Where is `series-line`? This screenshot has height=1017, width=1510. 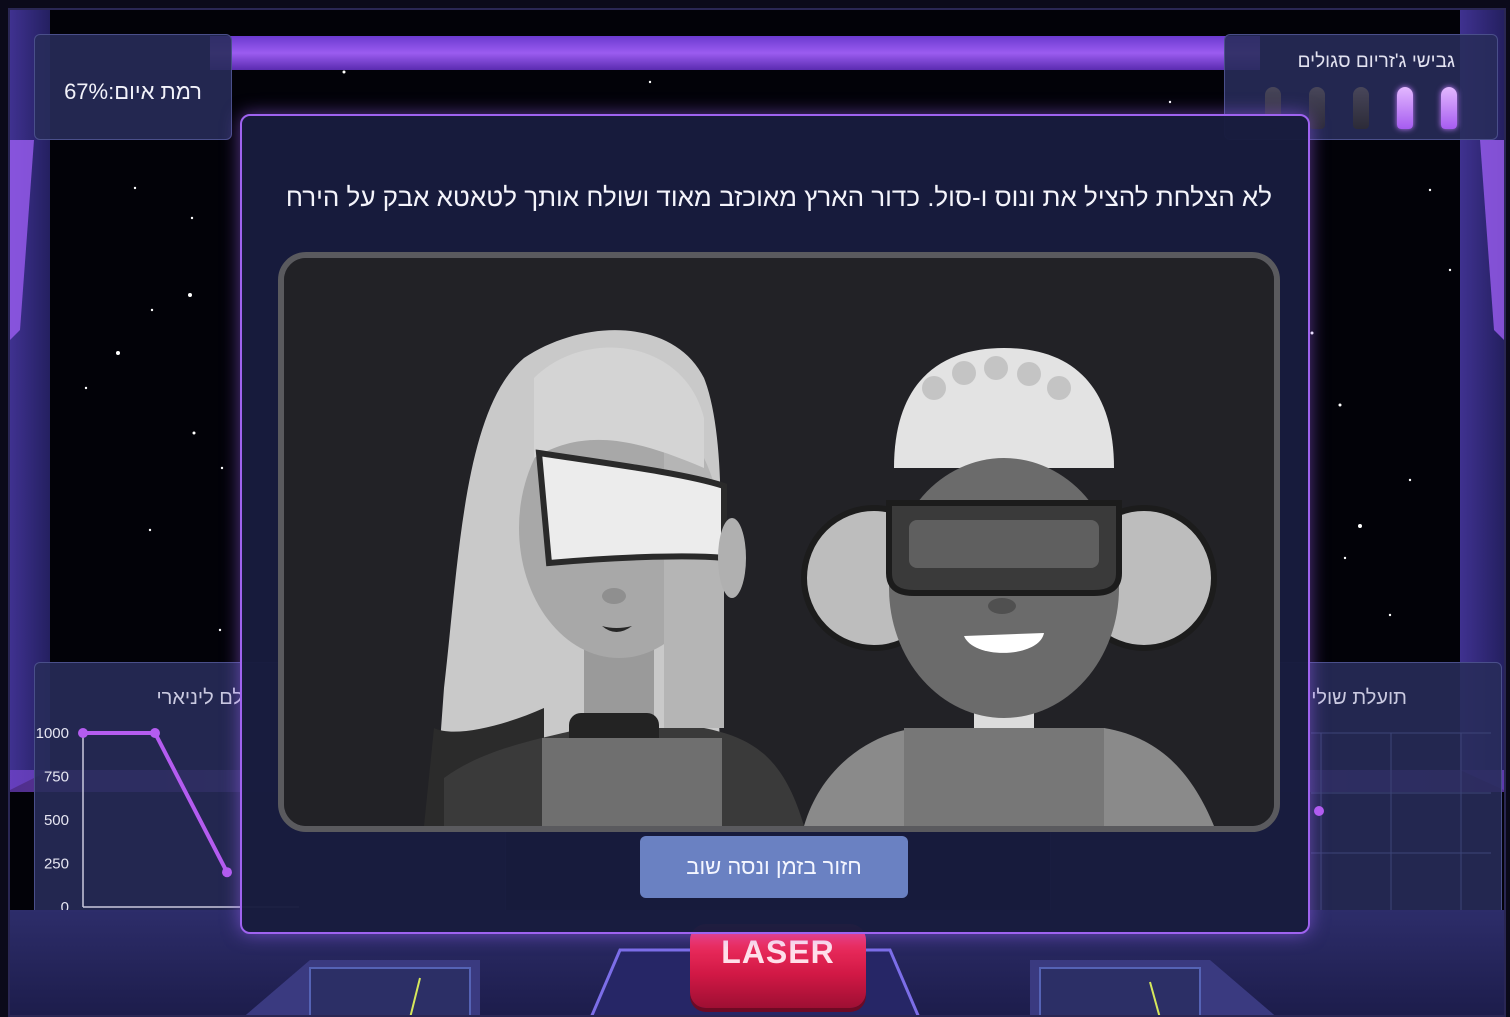
series-line is located at coordinates (156, 802).